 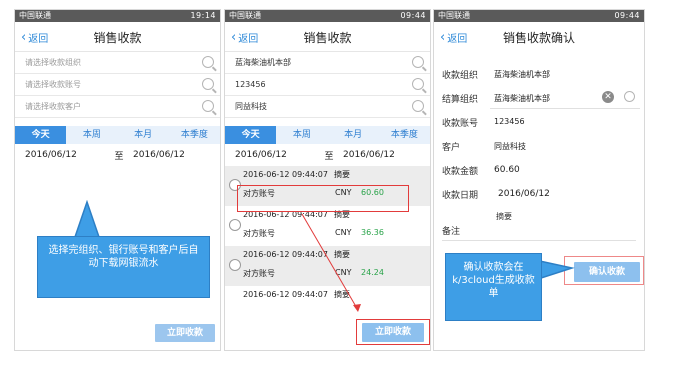 What do you see at coordinates (117, 107) in the screenshot?
I see `customer-field: 请选择收款客户` at bounding box center [117, 107].